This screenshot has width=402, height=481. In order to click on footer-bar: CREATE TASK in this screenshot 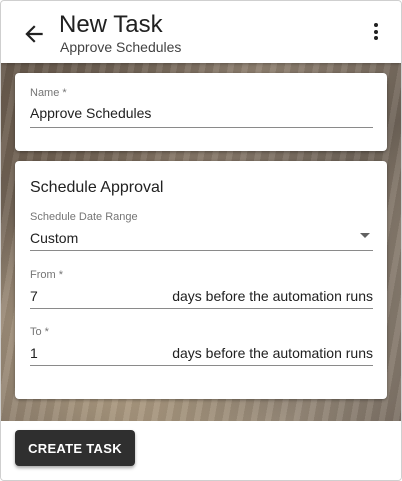, I will do `click(201, 450)`.